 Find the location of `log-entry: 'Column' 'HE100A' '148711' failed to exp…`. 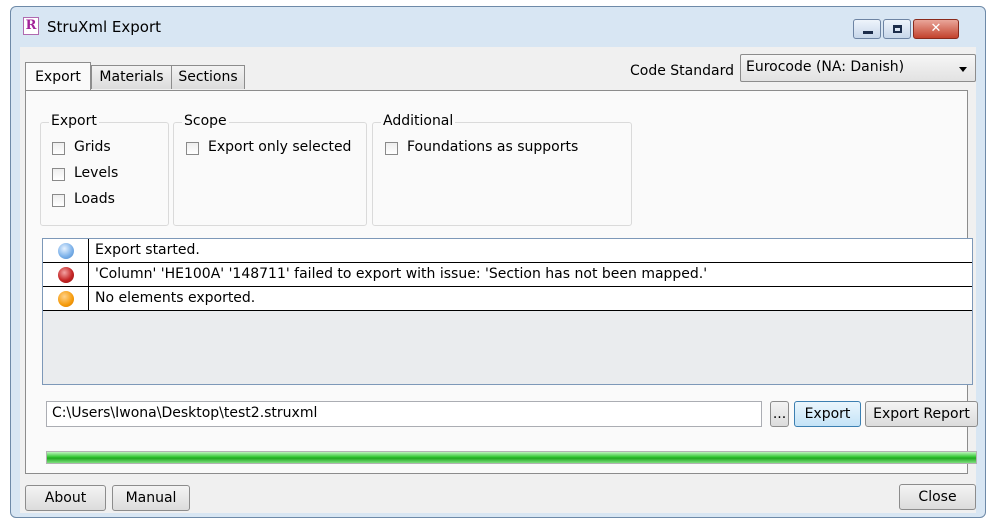

log-entry: 'Column' 'HE100A' '148711' failed to exp… is located at coordinates (507, 275).